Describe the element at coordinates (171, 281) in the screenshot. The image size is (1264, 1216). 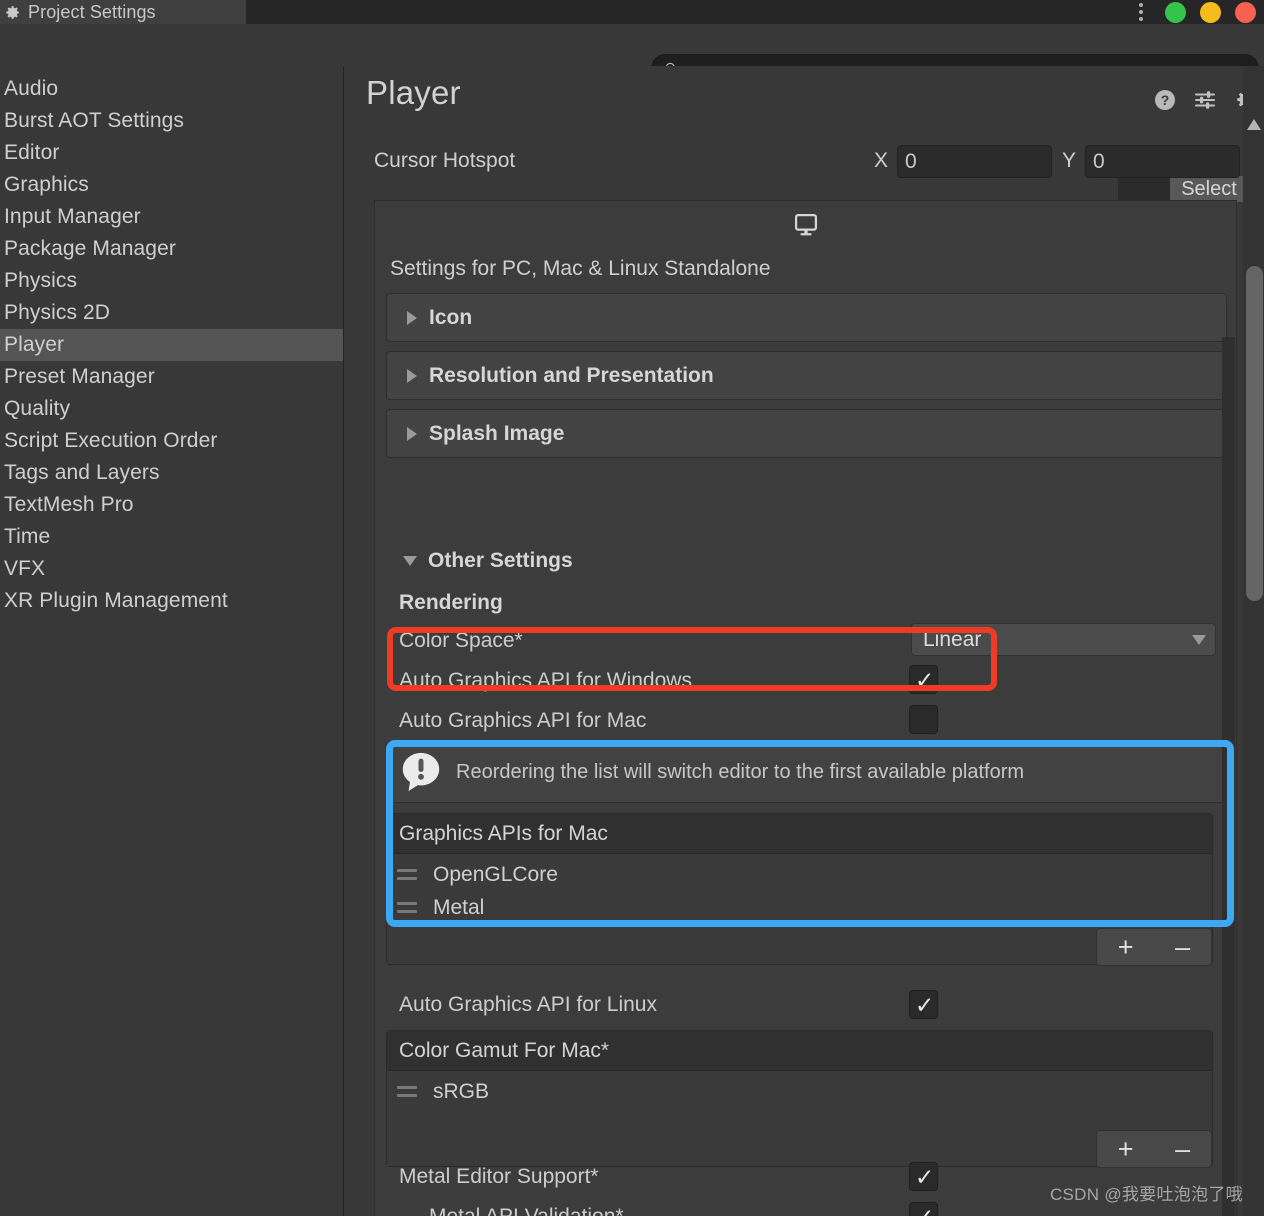
I see `sidebar-item-physics: Physics` at that location.